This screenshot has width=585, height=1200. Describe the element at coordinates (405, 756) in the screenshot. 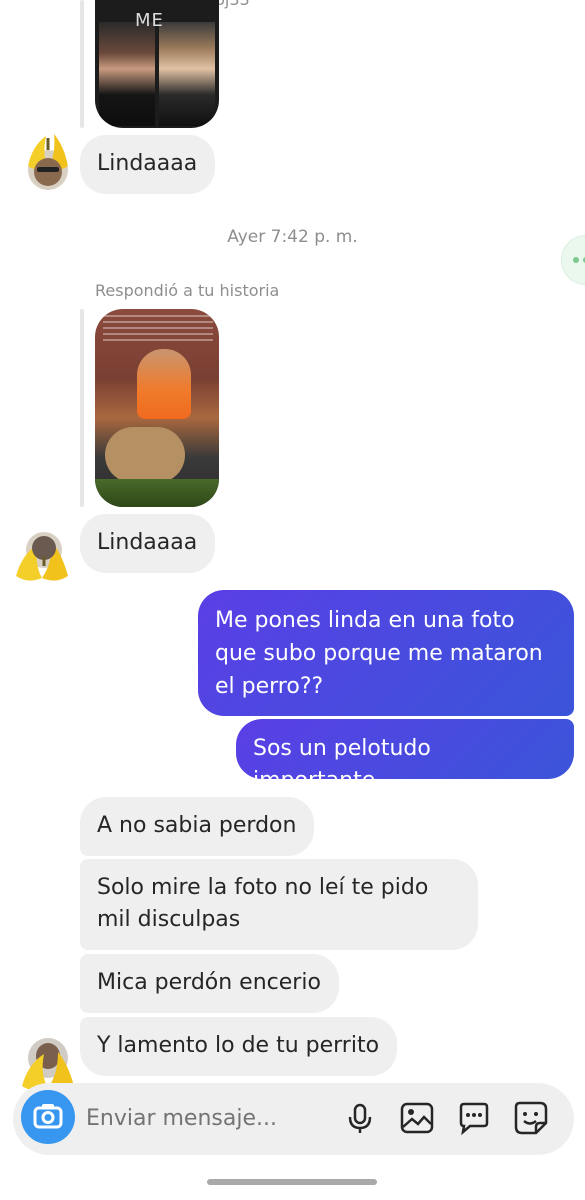

I see `message-outgoing: Sos un pelotudo importante` at that location.